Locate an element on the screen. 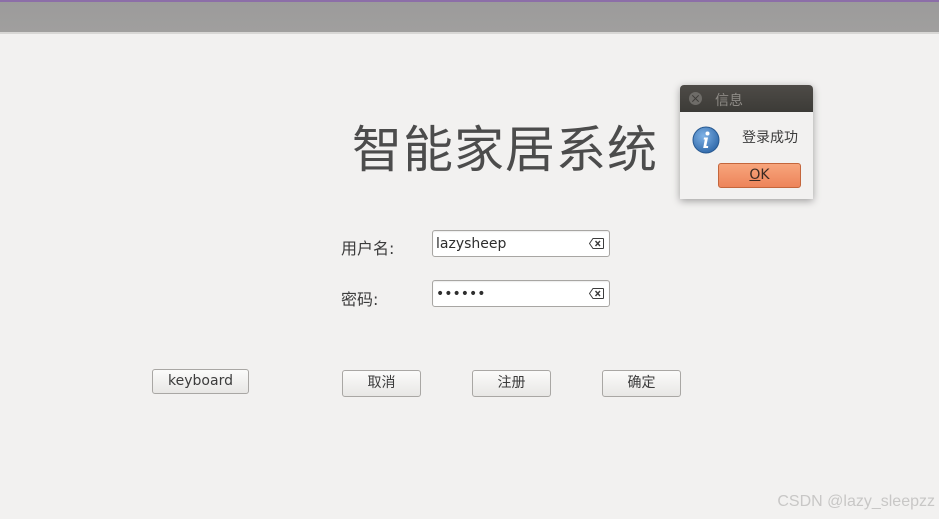 The height and width of the screenshot is (519, 939). dialog-titlebar: 信息 is located at coordinates (746, 98).